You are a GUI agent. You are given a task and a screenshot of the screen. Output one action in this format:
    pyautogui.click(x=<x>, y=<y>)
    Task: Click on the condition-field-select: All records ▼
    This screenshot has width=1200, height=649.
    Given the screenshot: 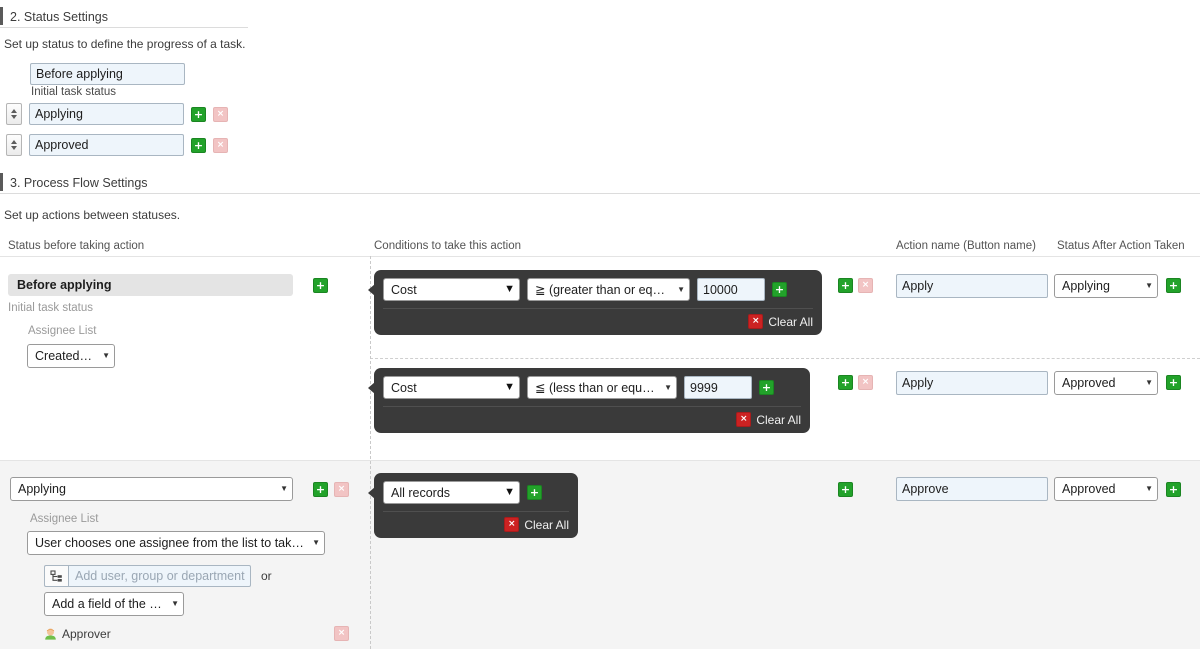 What is the action you would take?
    pyautogui.click(x=451, y=492)
    